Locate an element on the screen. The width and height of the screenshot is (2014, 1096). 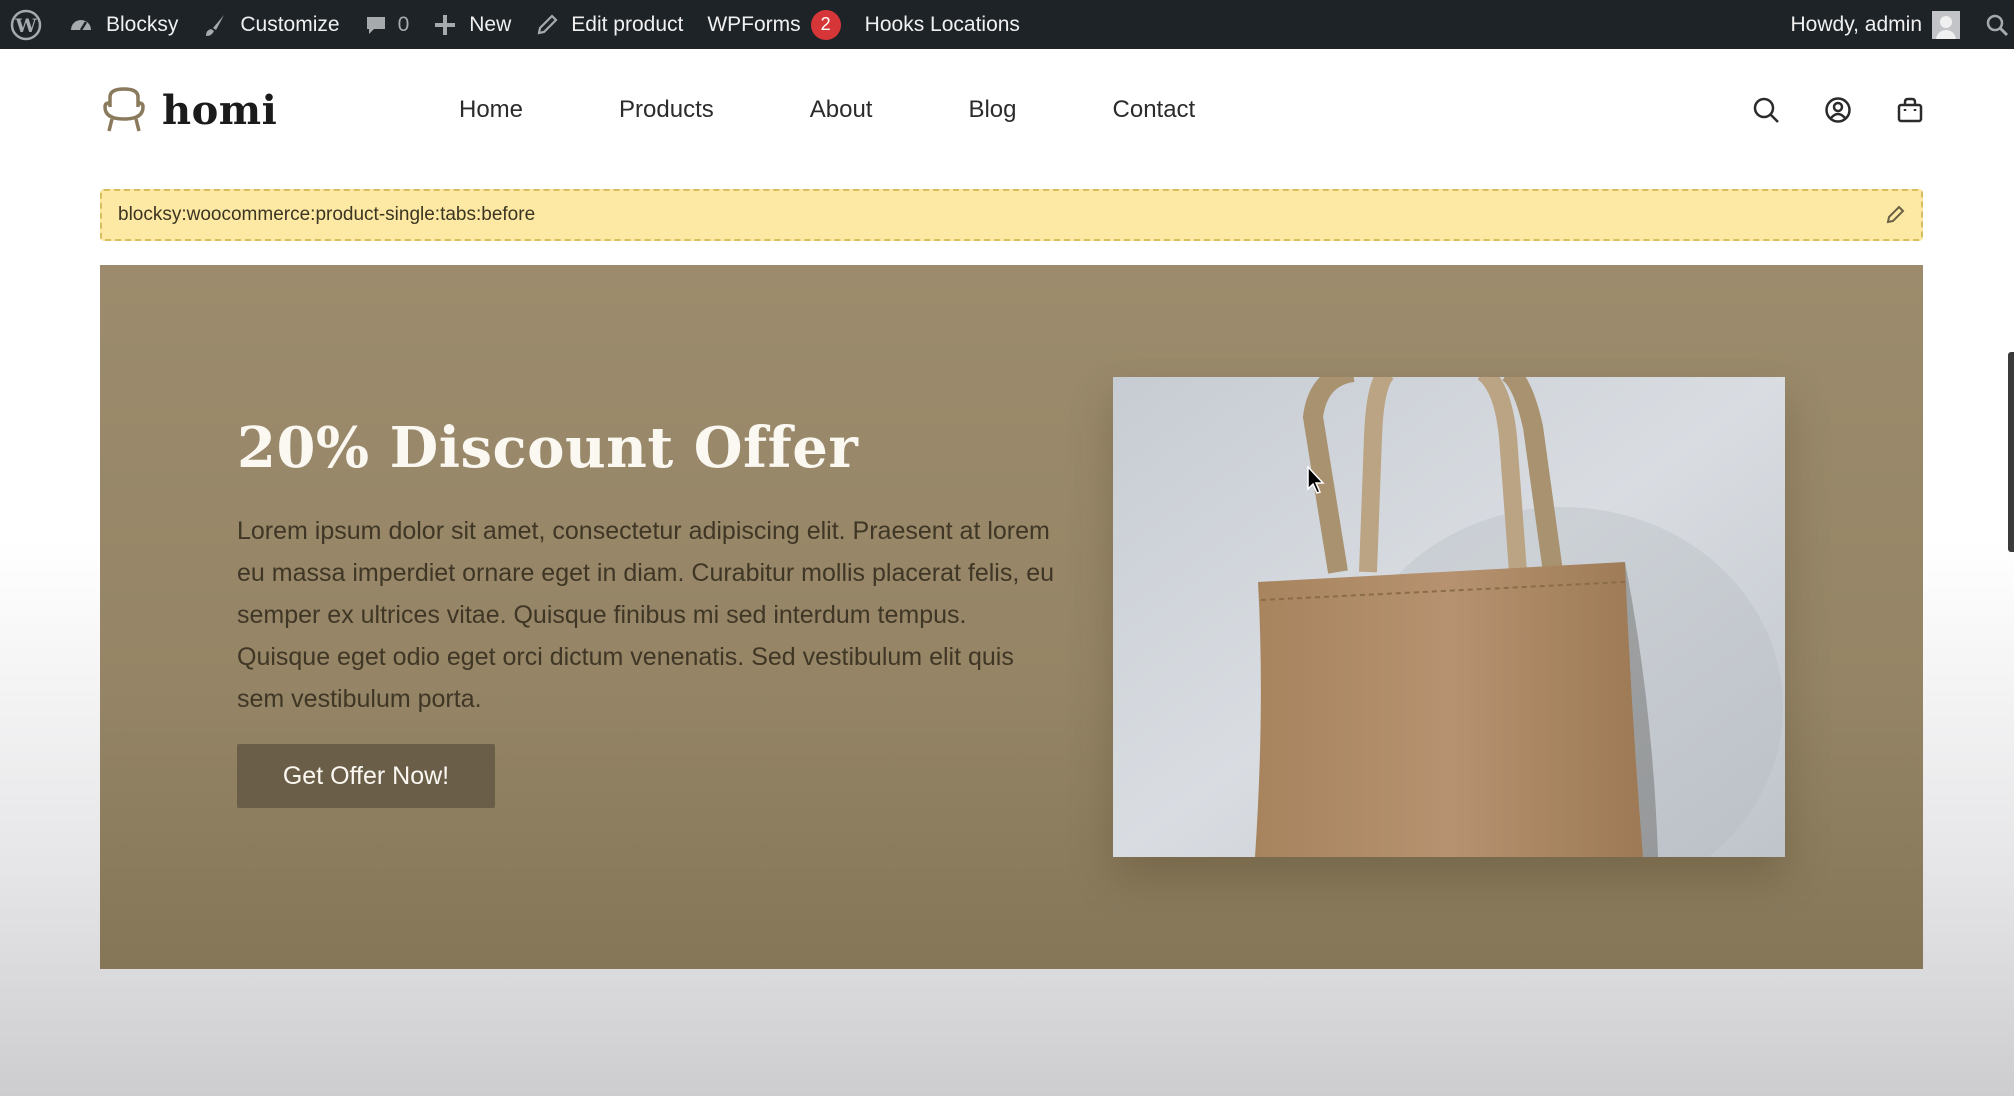
wordpress-logo-button: W is located at coordinates (28, 24).